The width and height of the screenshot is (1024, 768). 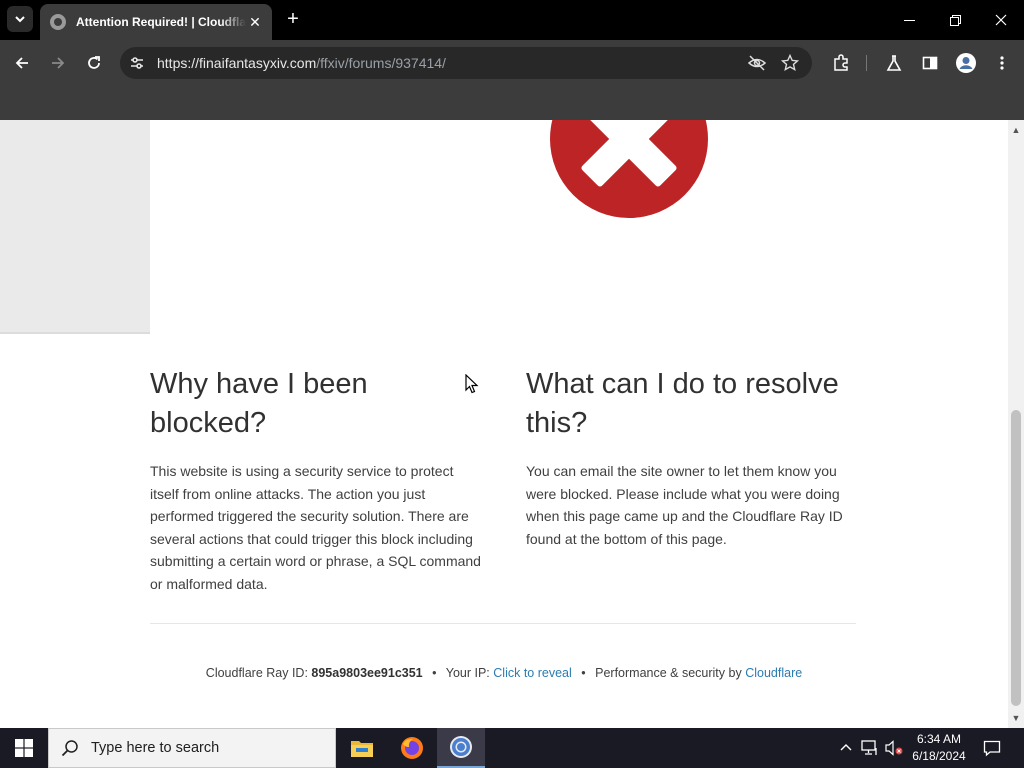 What do you see at coordinates (790, 63) in the screenshot?
I see `star-icon` at bounding box center [790, 63].